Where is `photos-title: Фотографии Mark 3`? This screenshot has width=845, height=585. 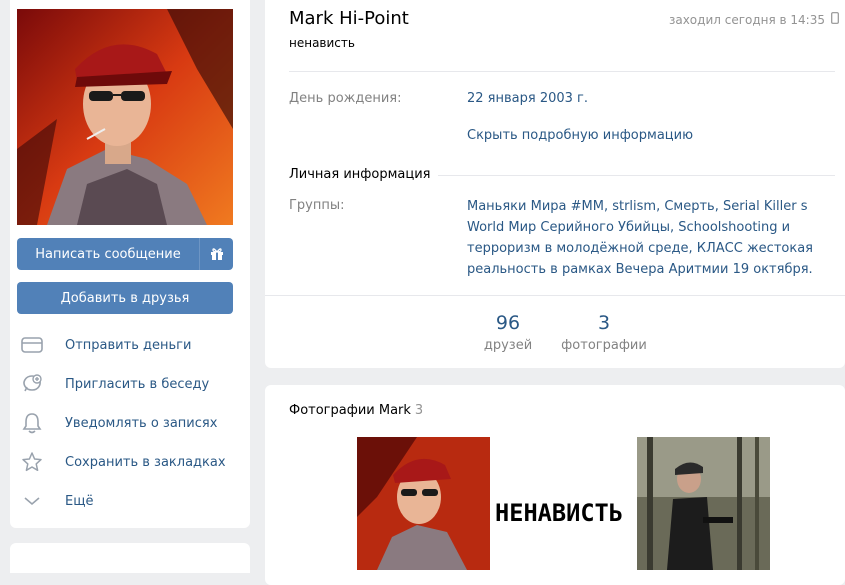 photos-title: Фотографии Mark 3 is located at coordinates (356, 410).